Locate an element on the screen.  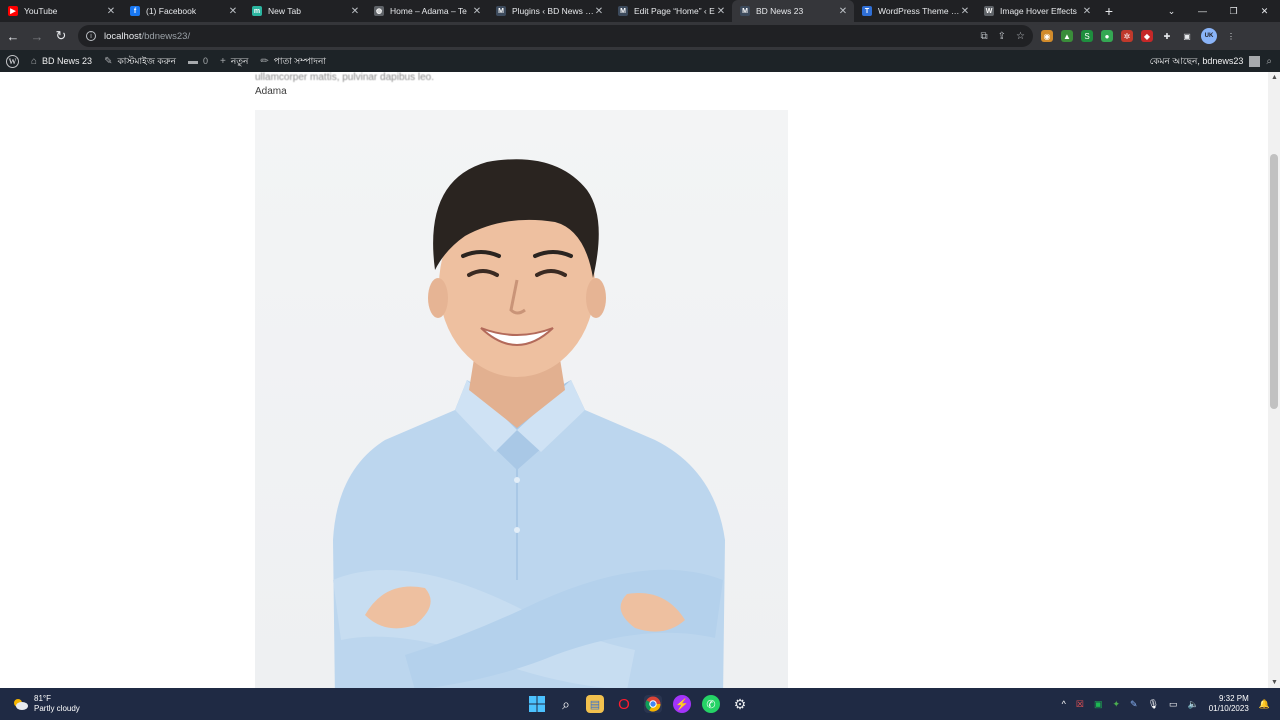
weather-widget: 81°F Partly cloudy is located at coordinates (40, 704).